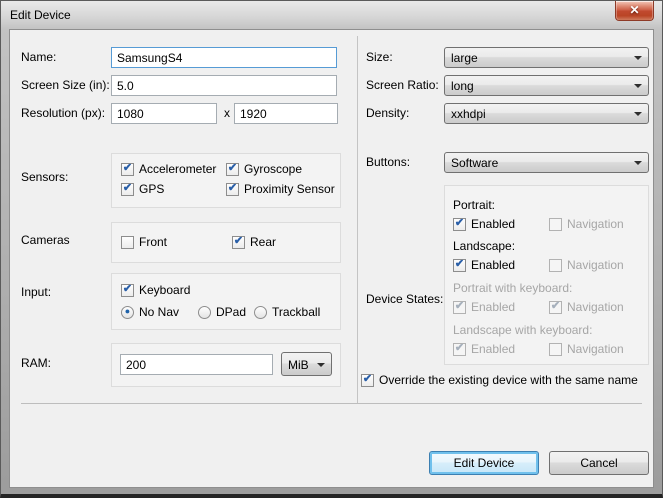 This screenshot has height=498, width=663. I want to click on trackball-radio: Trackball, so click(287, 312).